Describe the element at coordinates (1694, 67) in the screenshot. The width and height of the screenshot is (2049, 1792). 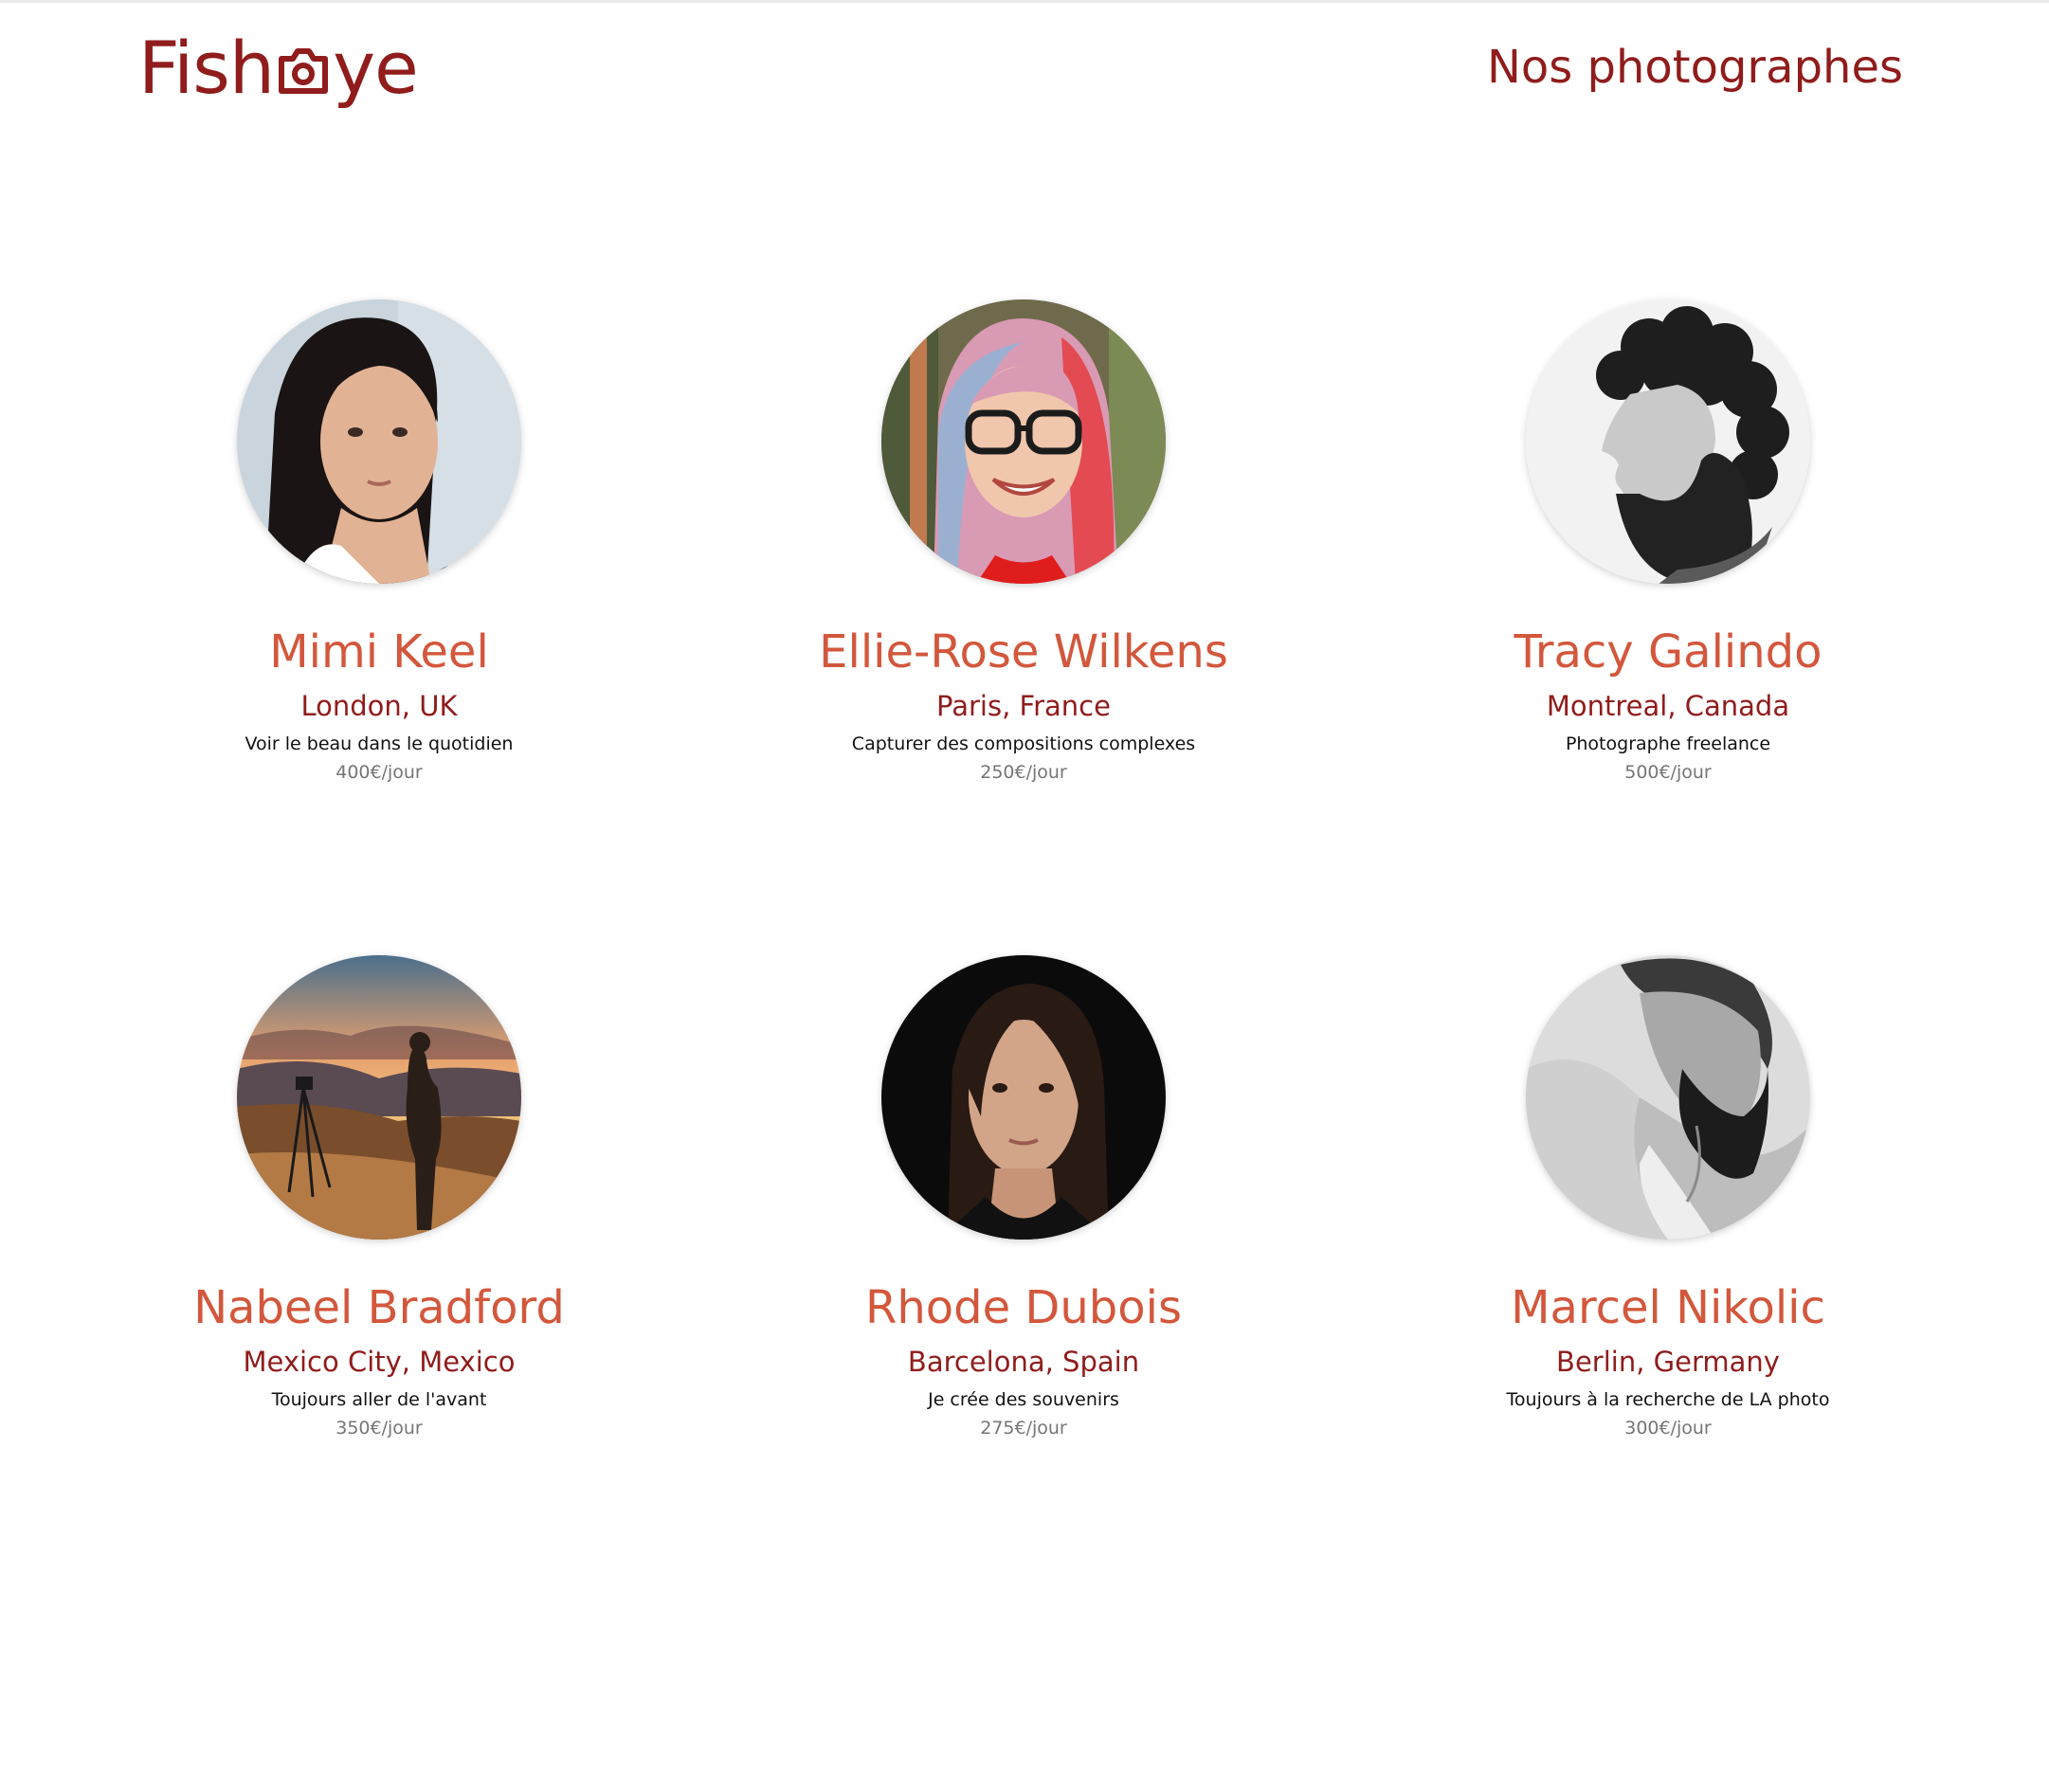
I see `page-title: Nos photographes` at that location.